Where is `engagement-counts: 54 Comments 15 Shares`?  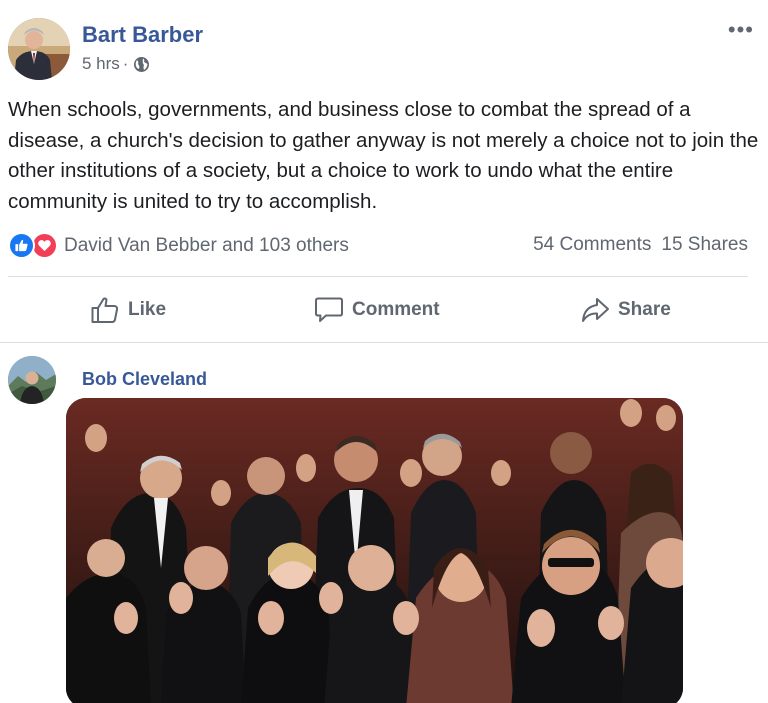 engagement-counts: 54 Comments 15 Shares is located at coordinates (640, 245).